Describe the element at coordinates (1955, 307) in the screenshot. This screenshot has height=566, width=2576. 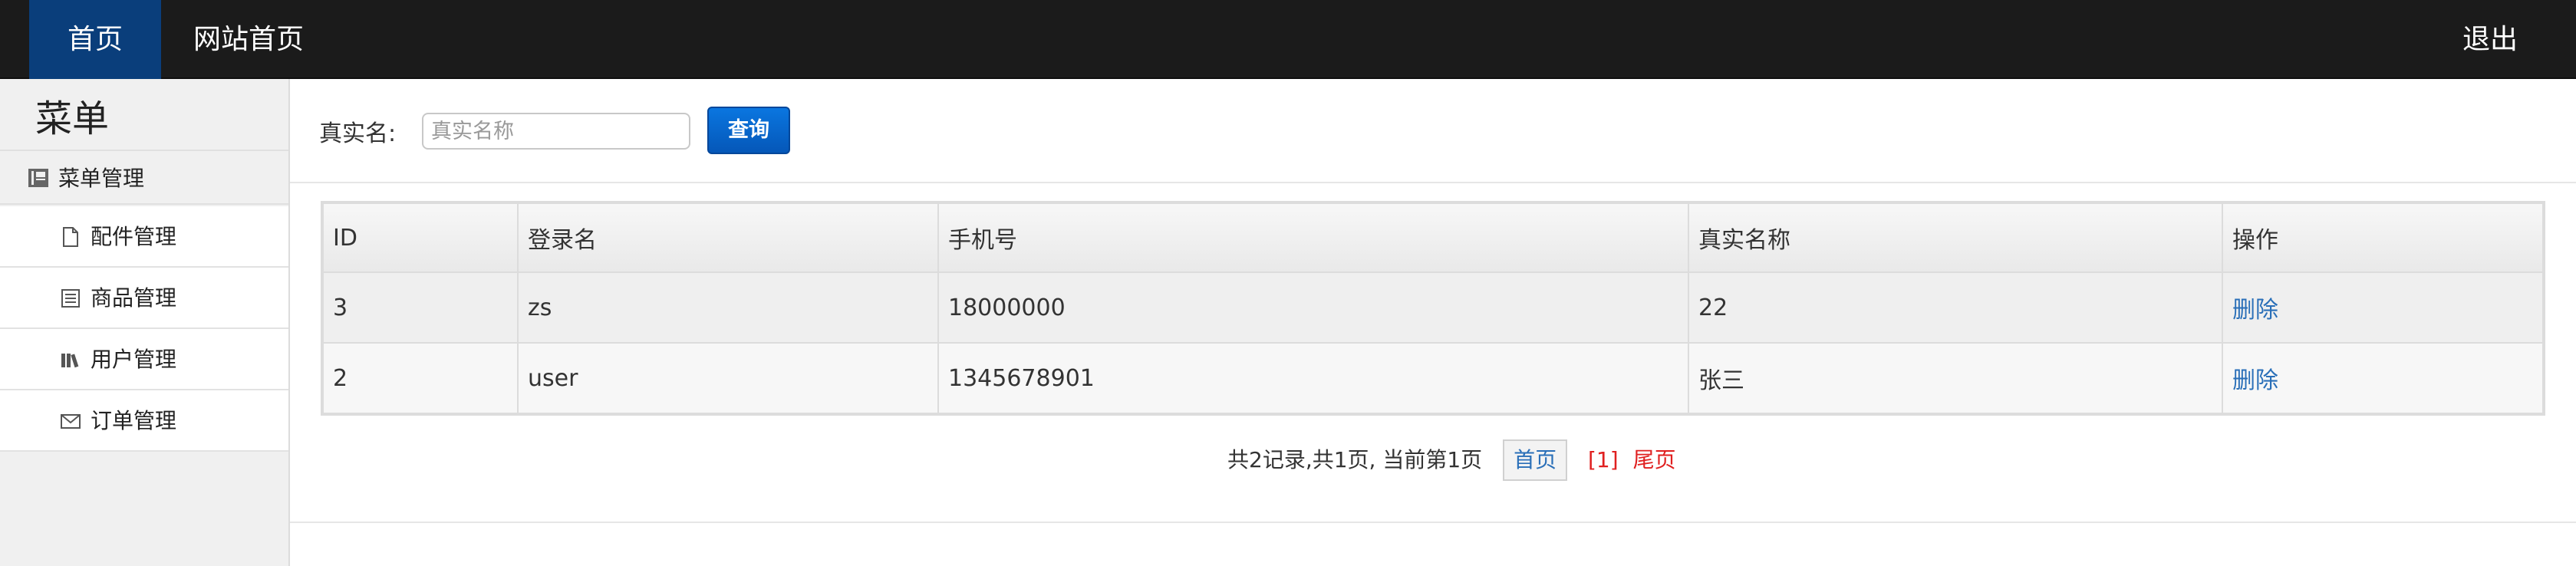
I see `cell-real-name: 22` at that location.